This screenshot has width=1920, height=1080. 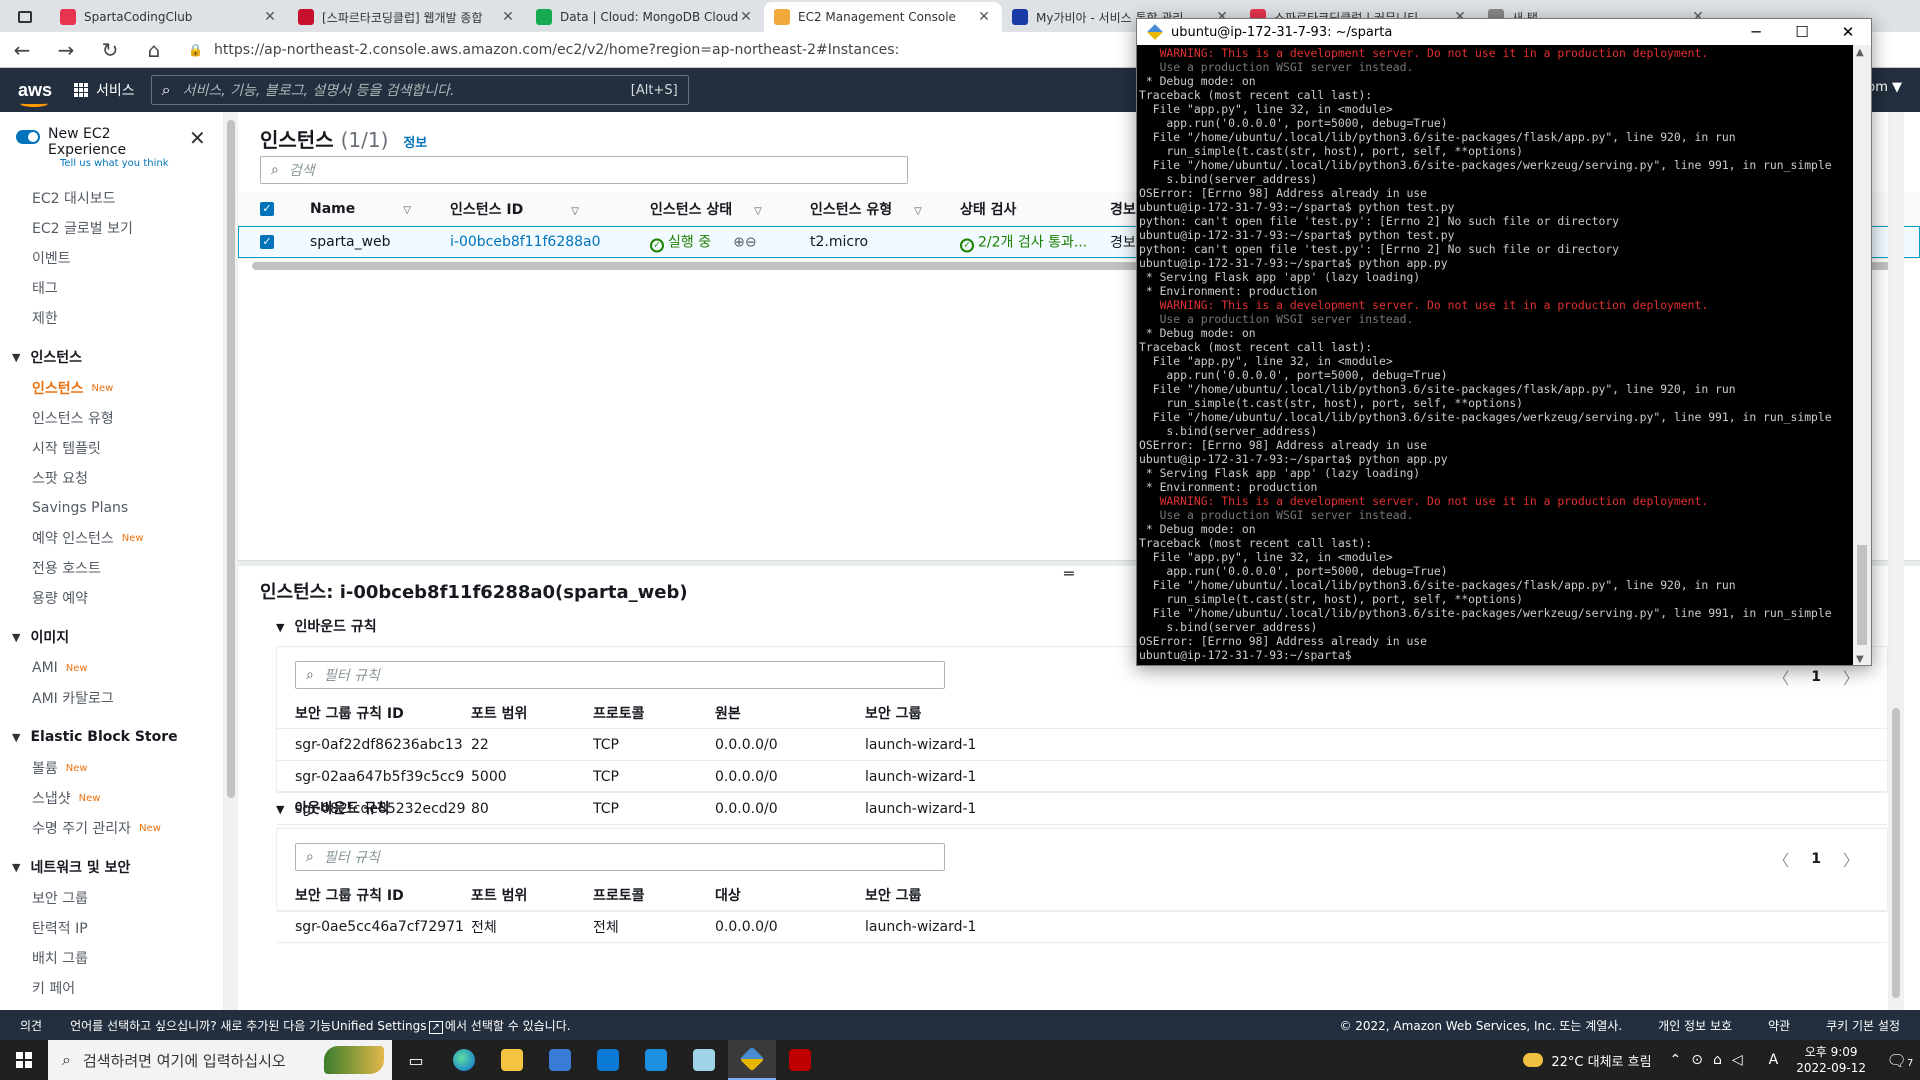 What do you see at coordinates (415, 143) in the screenshot?
I see `info-link: 정보` at bounding box center [415, 143].